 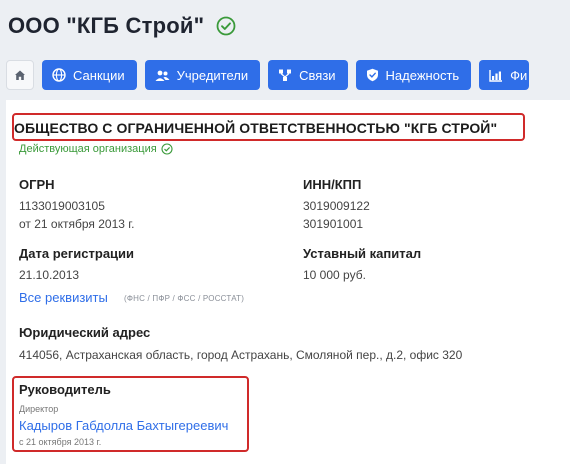 What do you see at coordinates (37, 184) in the screenshot?
I see `ogrn-label: ОГРН` at bounding box center [37, 184].